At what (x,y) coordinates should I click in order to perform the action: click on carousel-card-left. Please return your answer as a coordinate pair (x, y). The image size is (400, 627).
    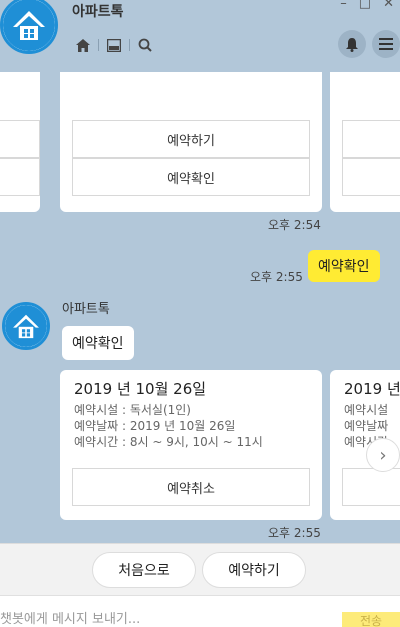
    Looking at the image, I should click on (20, 142).